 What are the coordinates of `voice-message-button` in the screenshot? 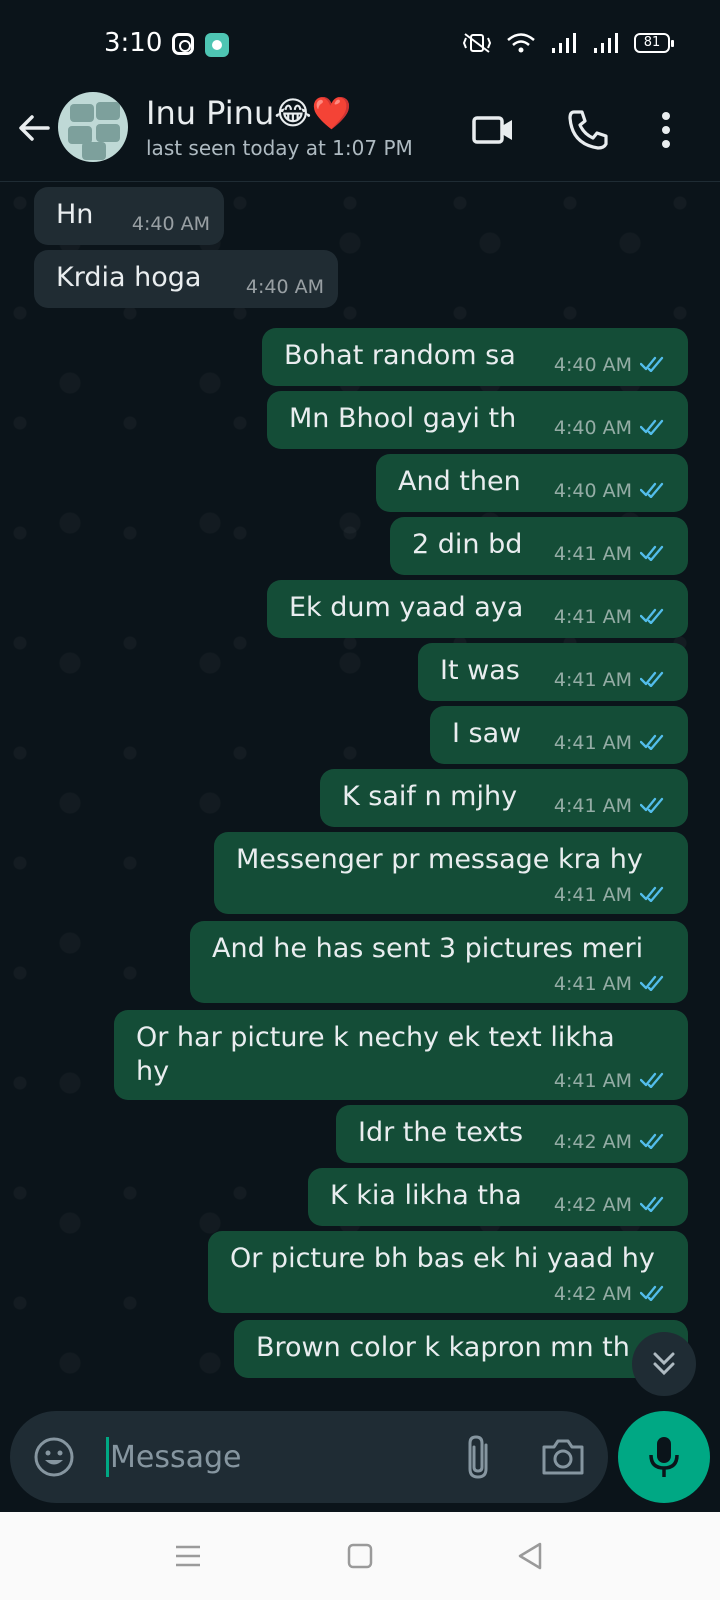 It's located at (664, 1457).